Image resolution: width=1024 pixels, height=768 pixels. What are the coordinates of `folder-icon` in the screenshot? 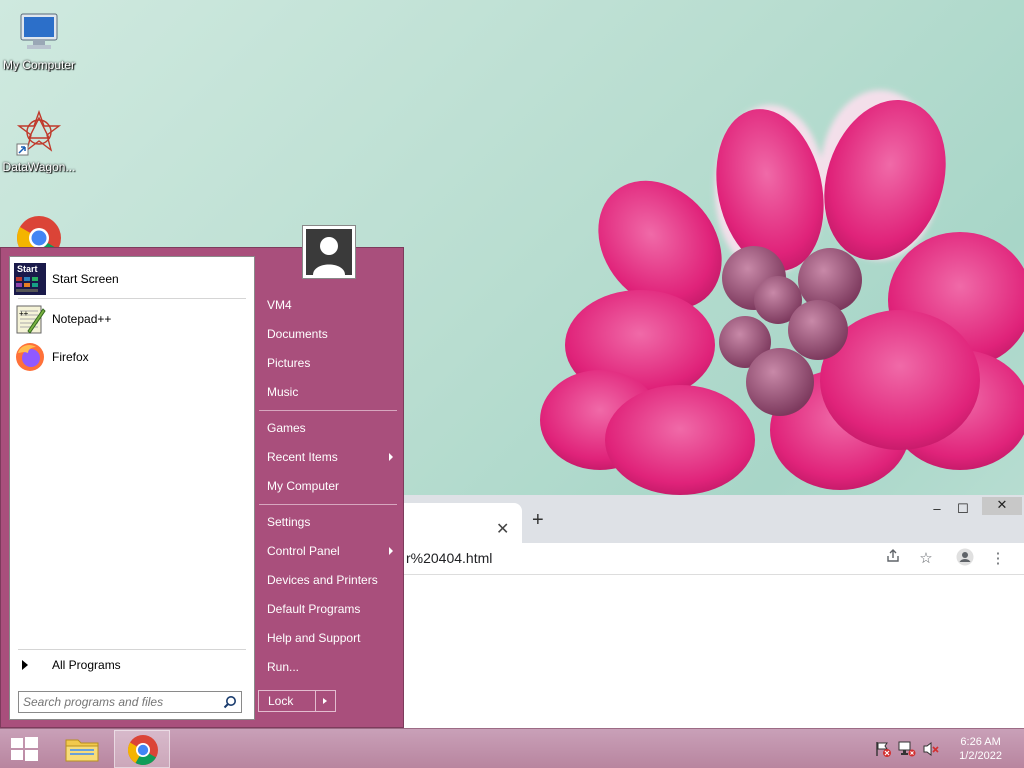 It's located at (82, 750).